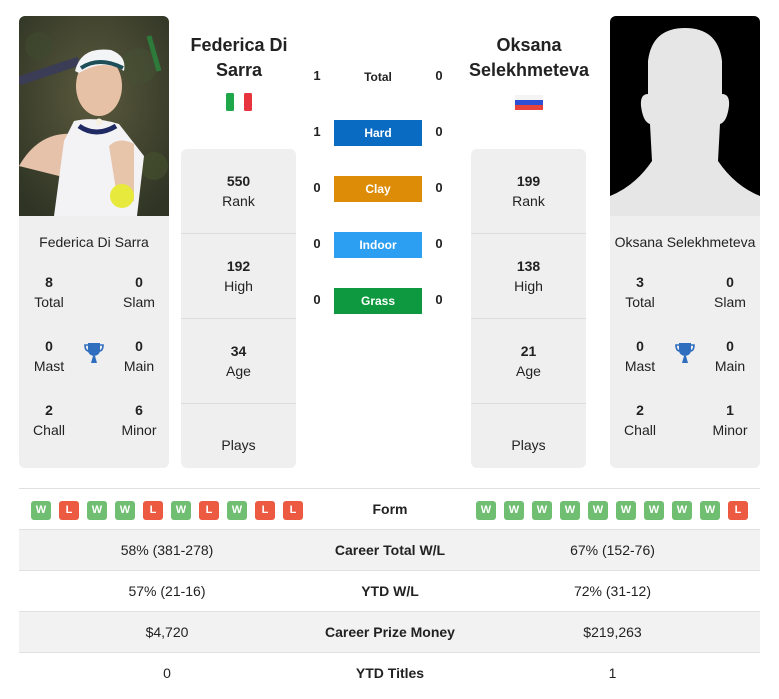 The image size is (779, 699). I want to click on titles-slam-label: Slam, so click(139, 302).